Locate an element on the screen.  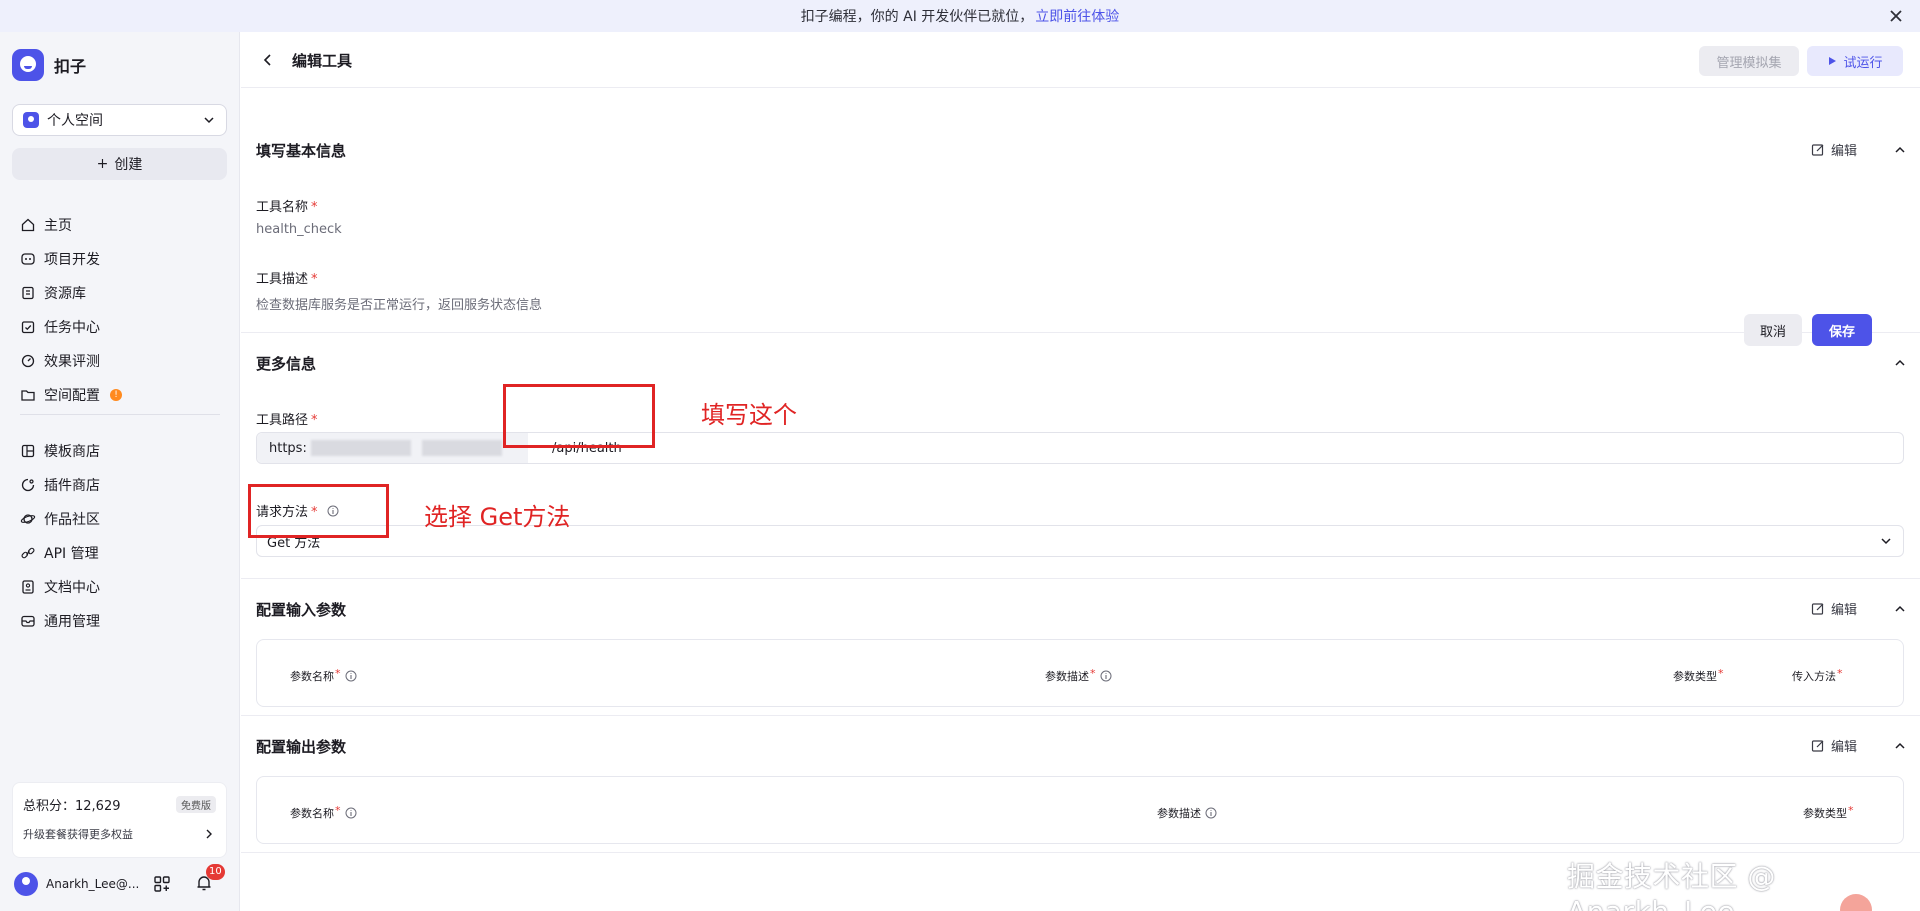
create-button: + 创建 is located at coordinates (119, 164).